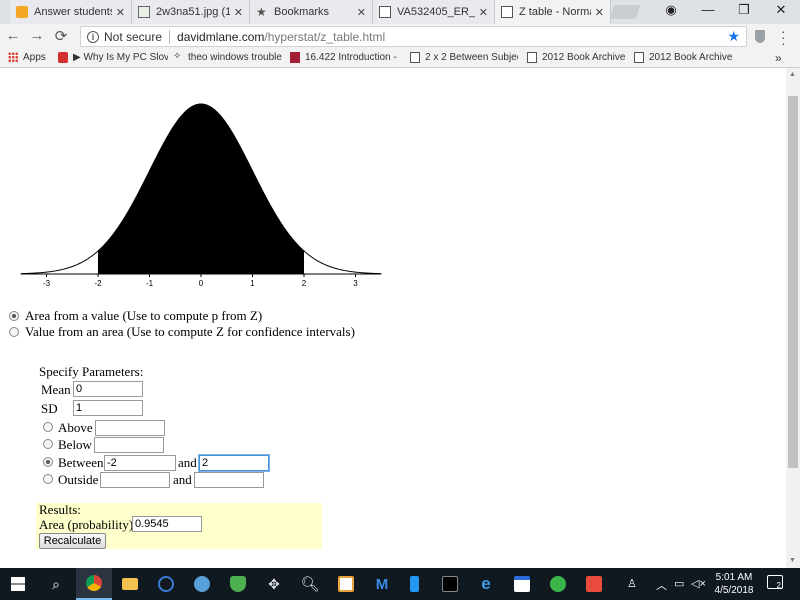 This screenshot has height=600, width=800. I want to click on bookmark-16-422: 16.422 Introduction -, so click(346, 57).